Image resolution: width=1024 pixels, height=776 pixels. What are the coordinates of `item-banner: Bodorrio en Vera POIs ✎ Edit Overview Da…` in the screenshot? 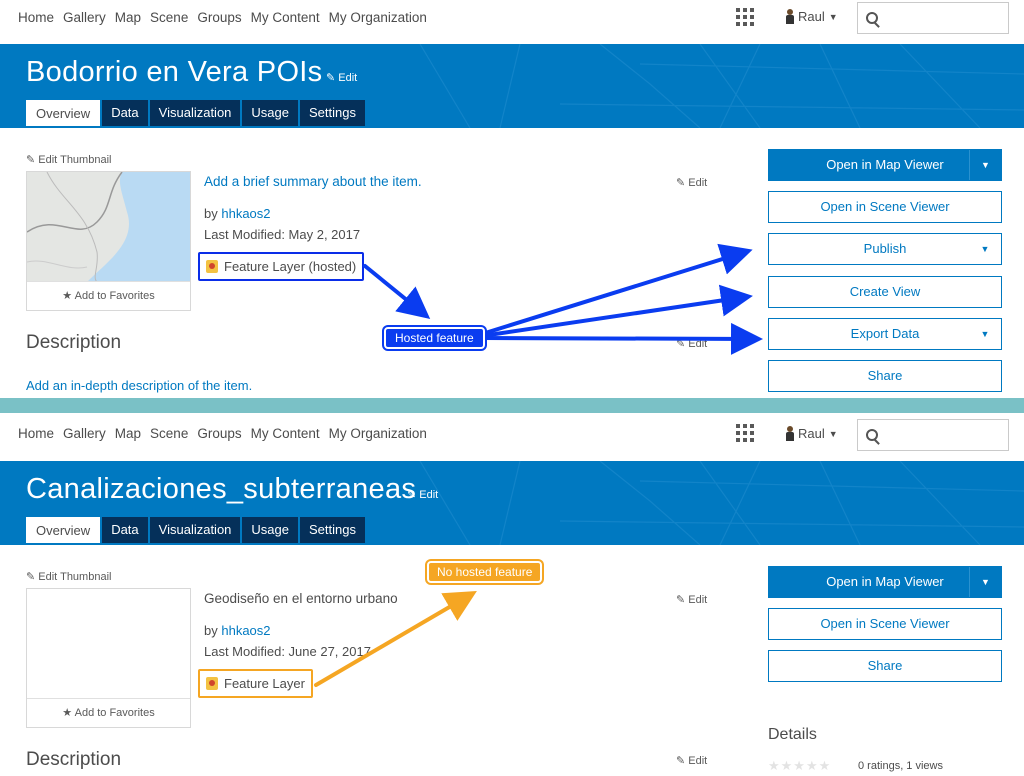 It's located at (512, 86).